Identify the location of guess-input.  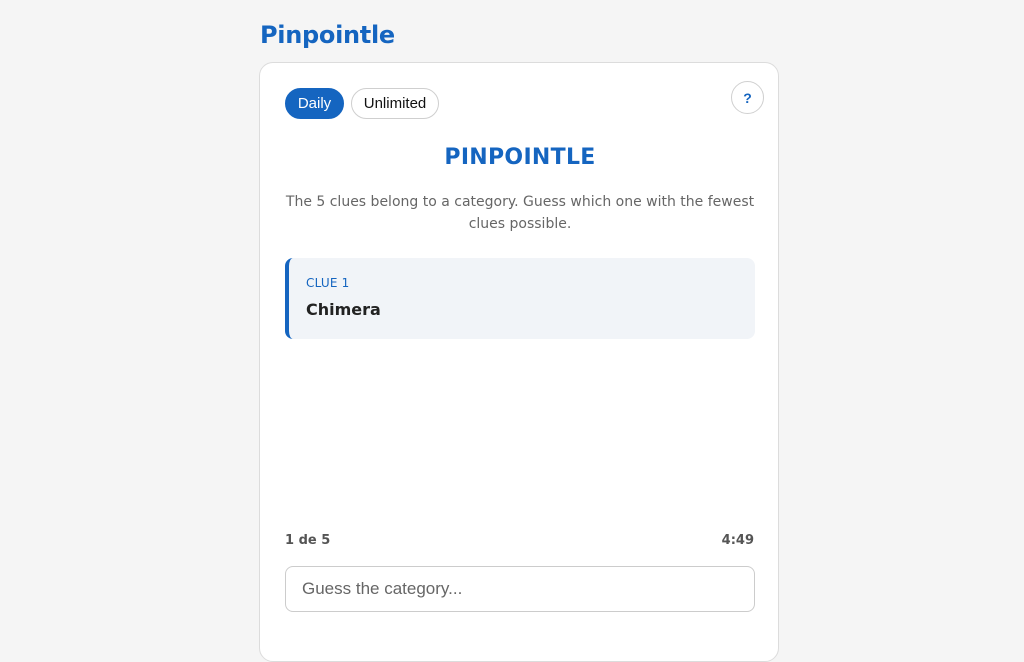
(520, 589).